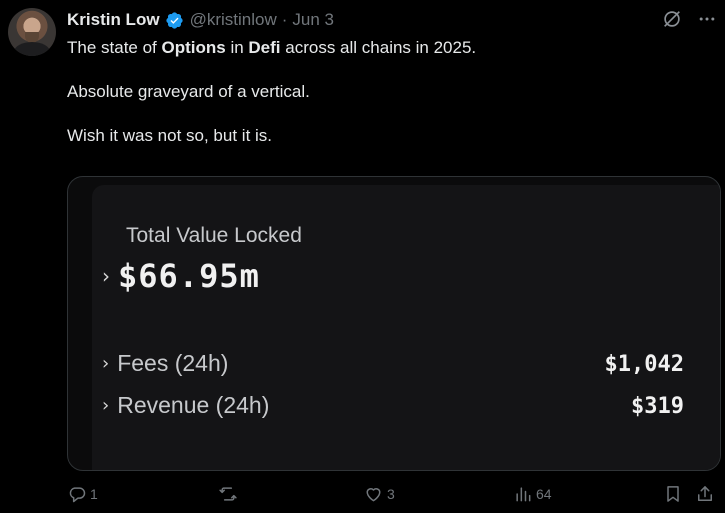 The width and height of the screenshot is (725, 513). Describe the element at coordinates (237, 47) in the screenshot. I see `text-segment: in` at that location.